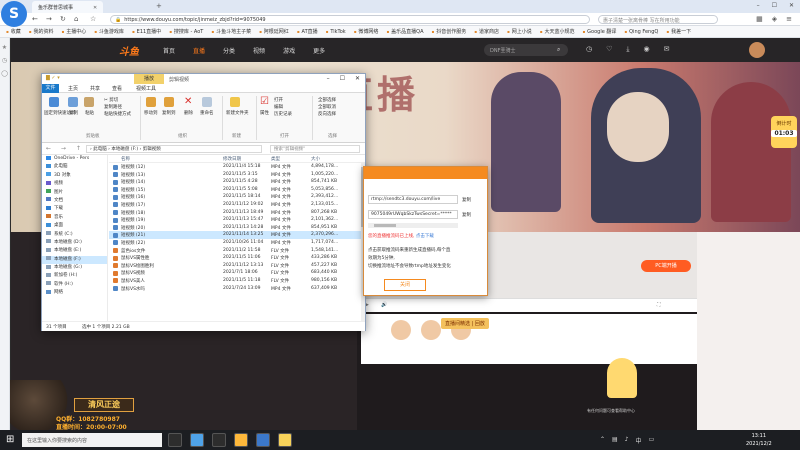  What do you see at coordinates (274, 31) in the screenshot?
I see `bookmark-item: 阿根廷网红` at bounding box center [274, 31].